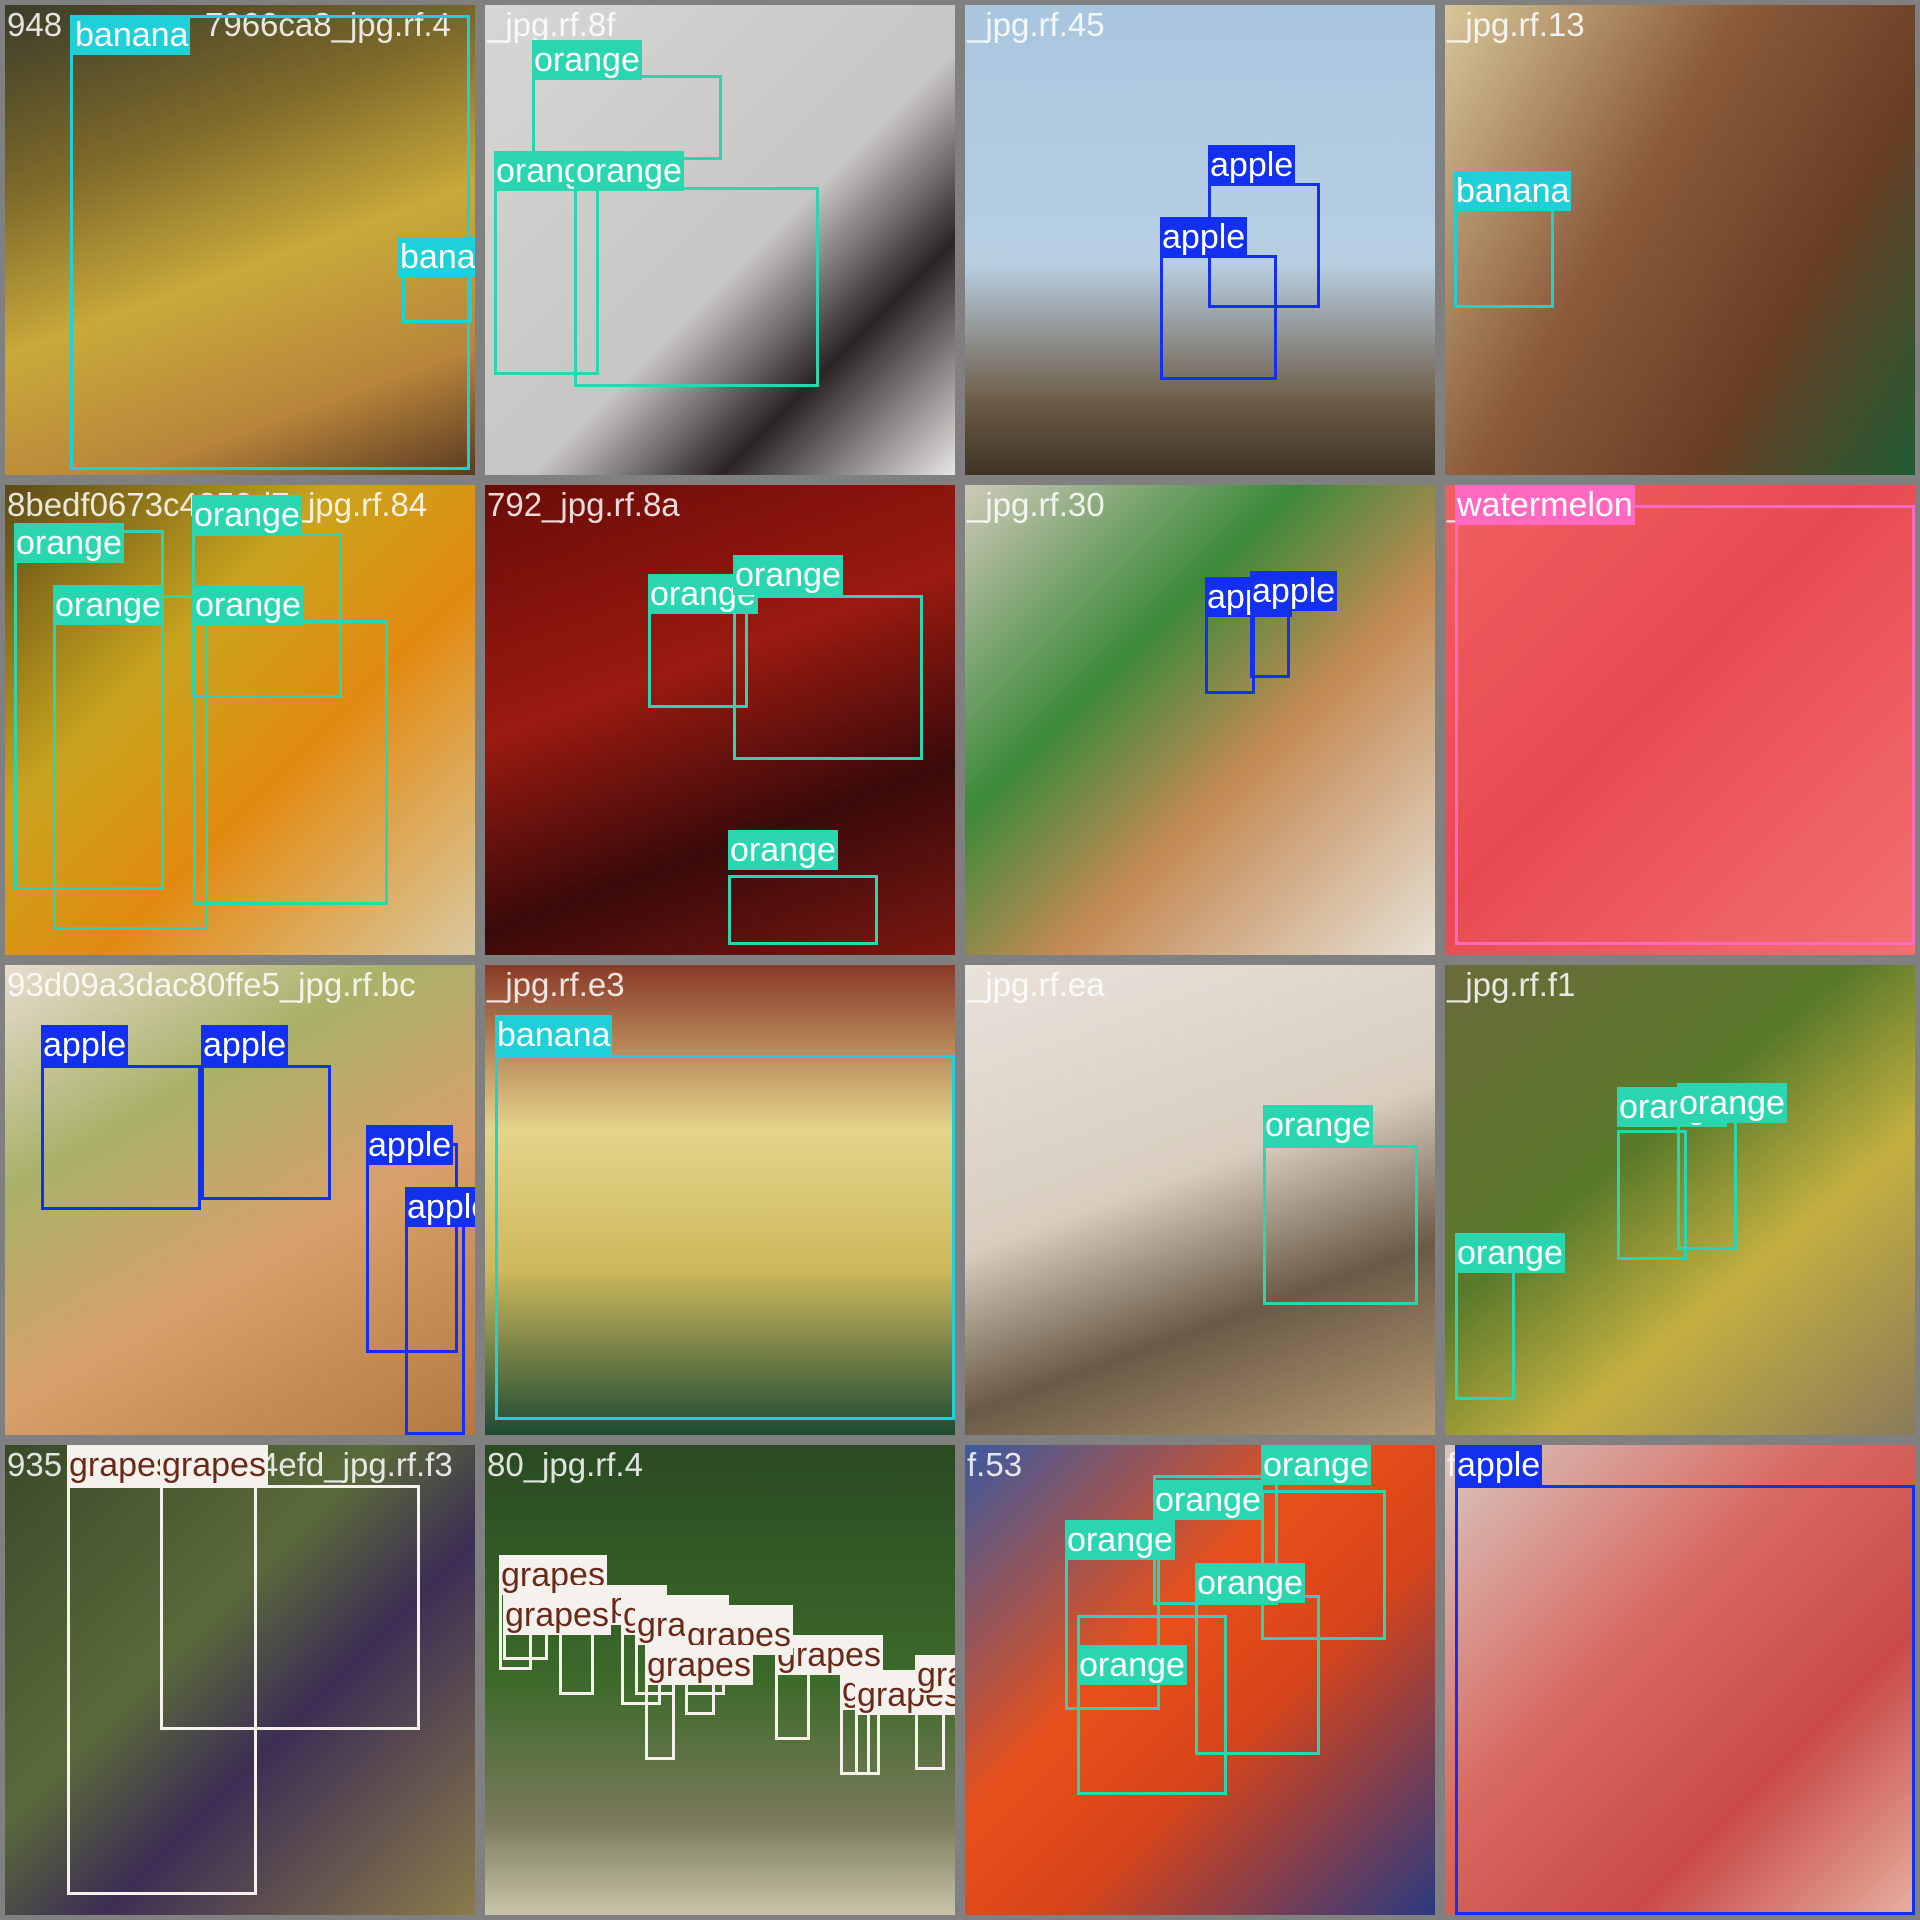  I want to click on tile-filename: 935, so click(35, 1464).